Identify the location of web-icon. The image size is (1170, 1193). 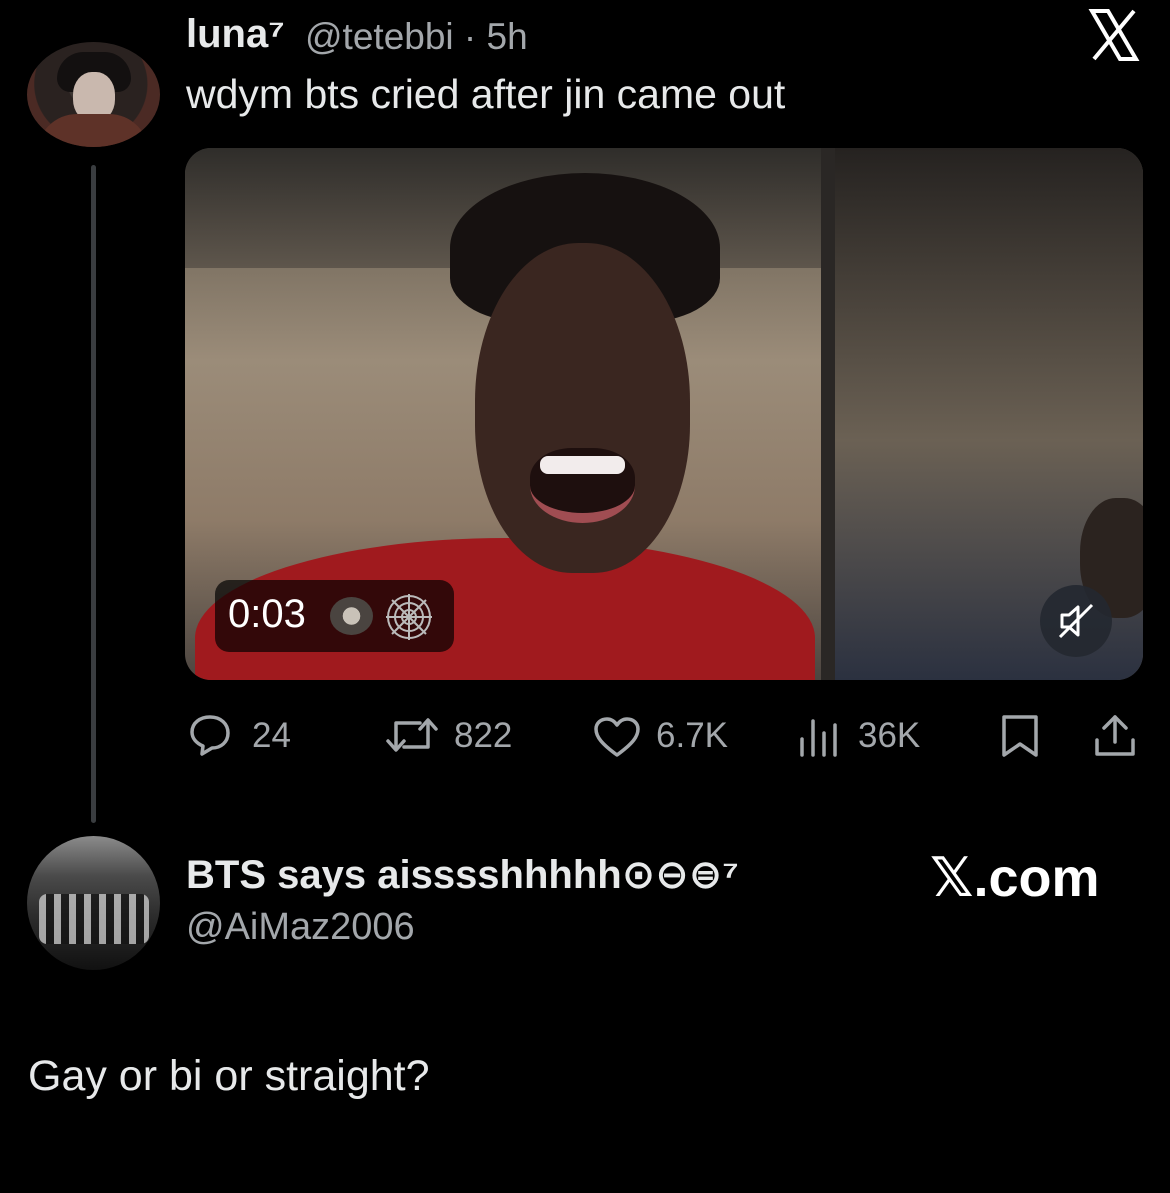
(409, 617).